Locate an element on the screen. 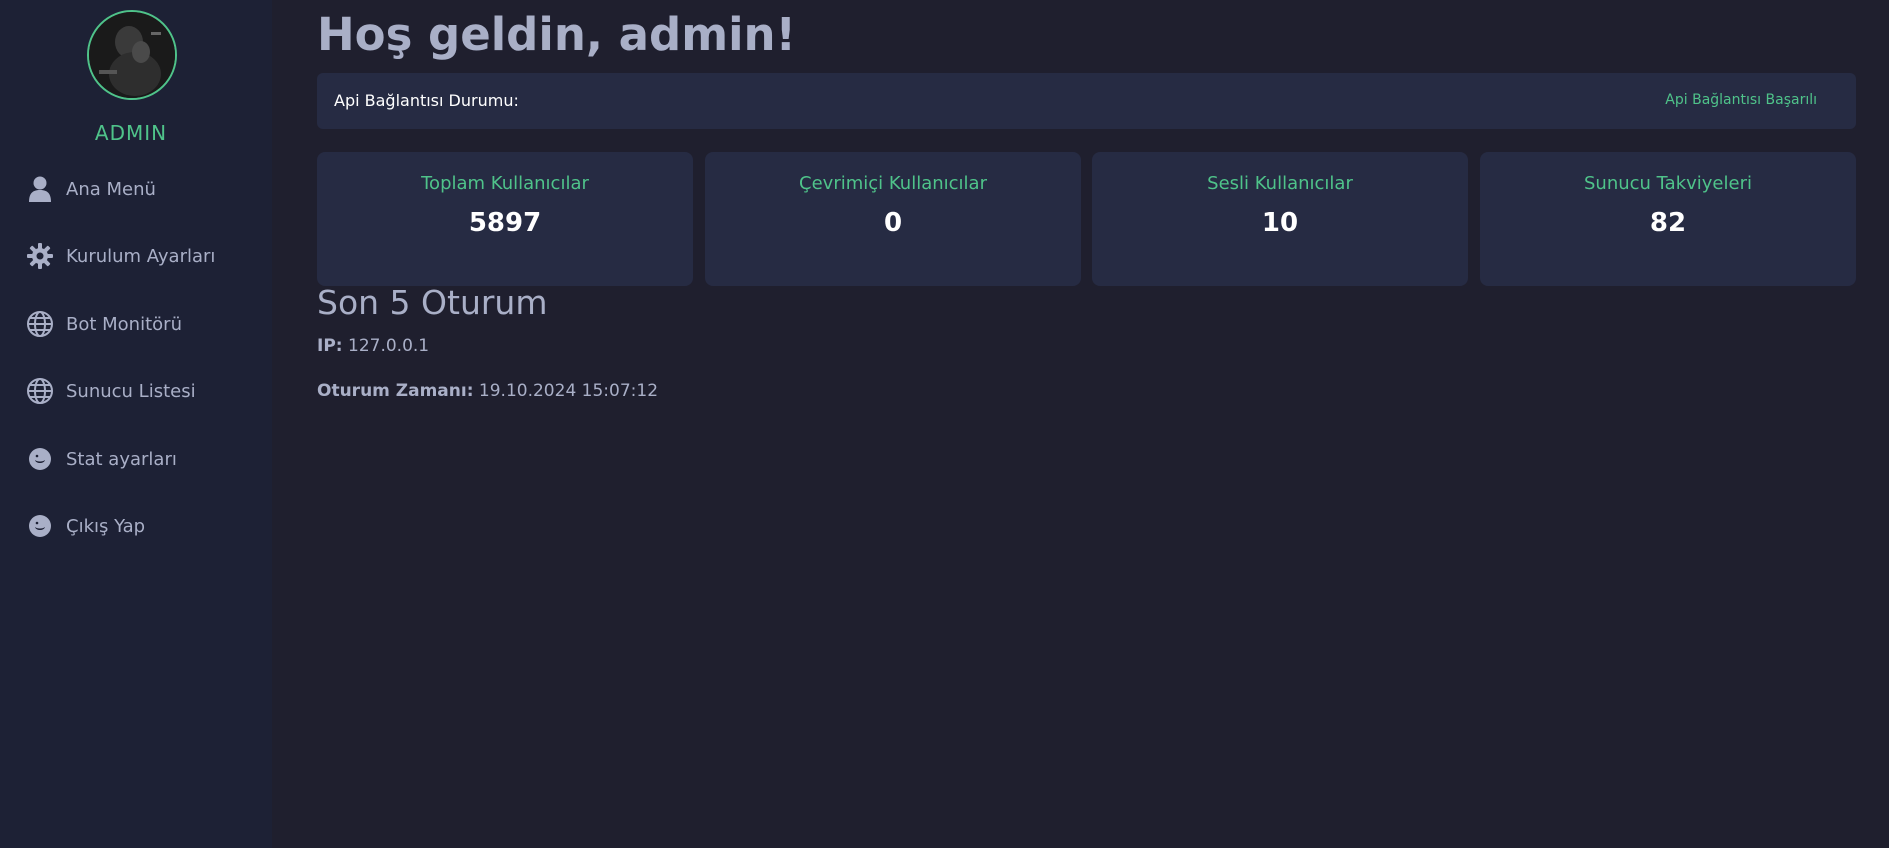 This screenshot has height=848, width=1889. sidebar-item-stat-ayarlari: Stat ayarları is located at coordinates (101, 459).